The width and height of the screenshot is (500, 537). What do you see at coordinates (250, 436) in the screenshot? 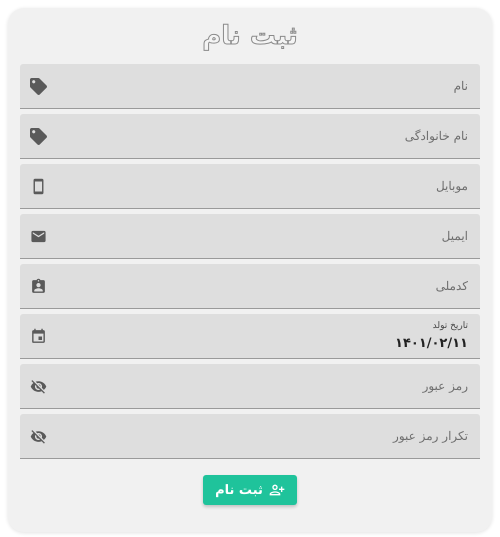
I see `input-field: تکرار رمز عبور` at bounding box center [250, 436].